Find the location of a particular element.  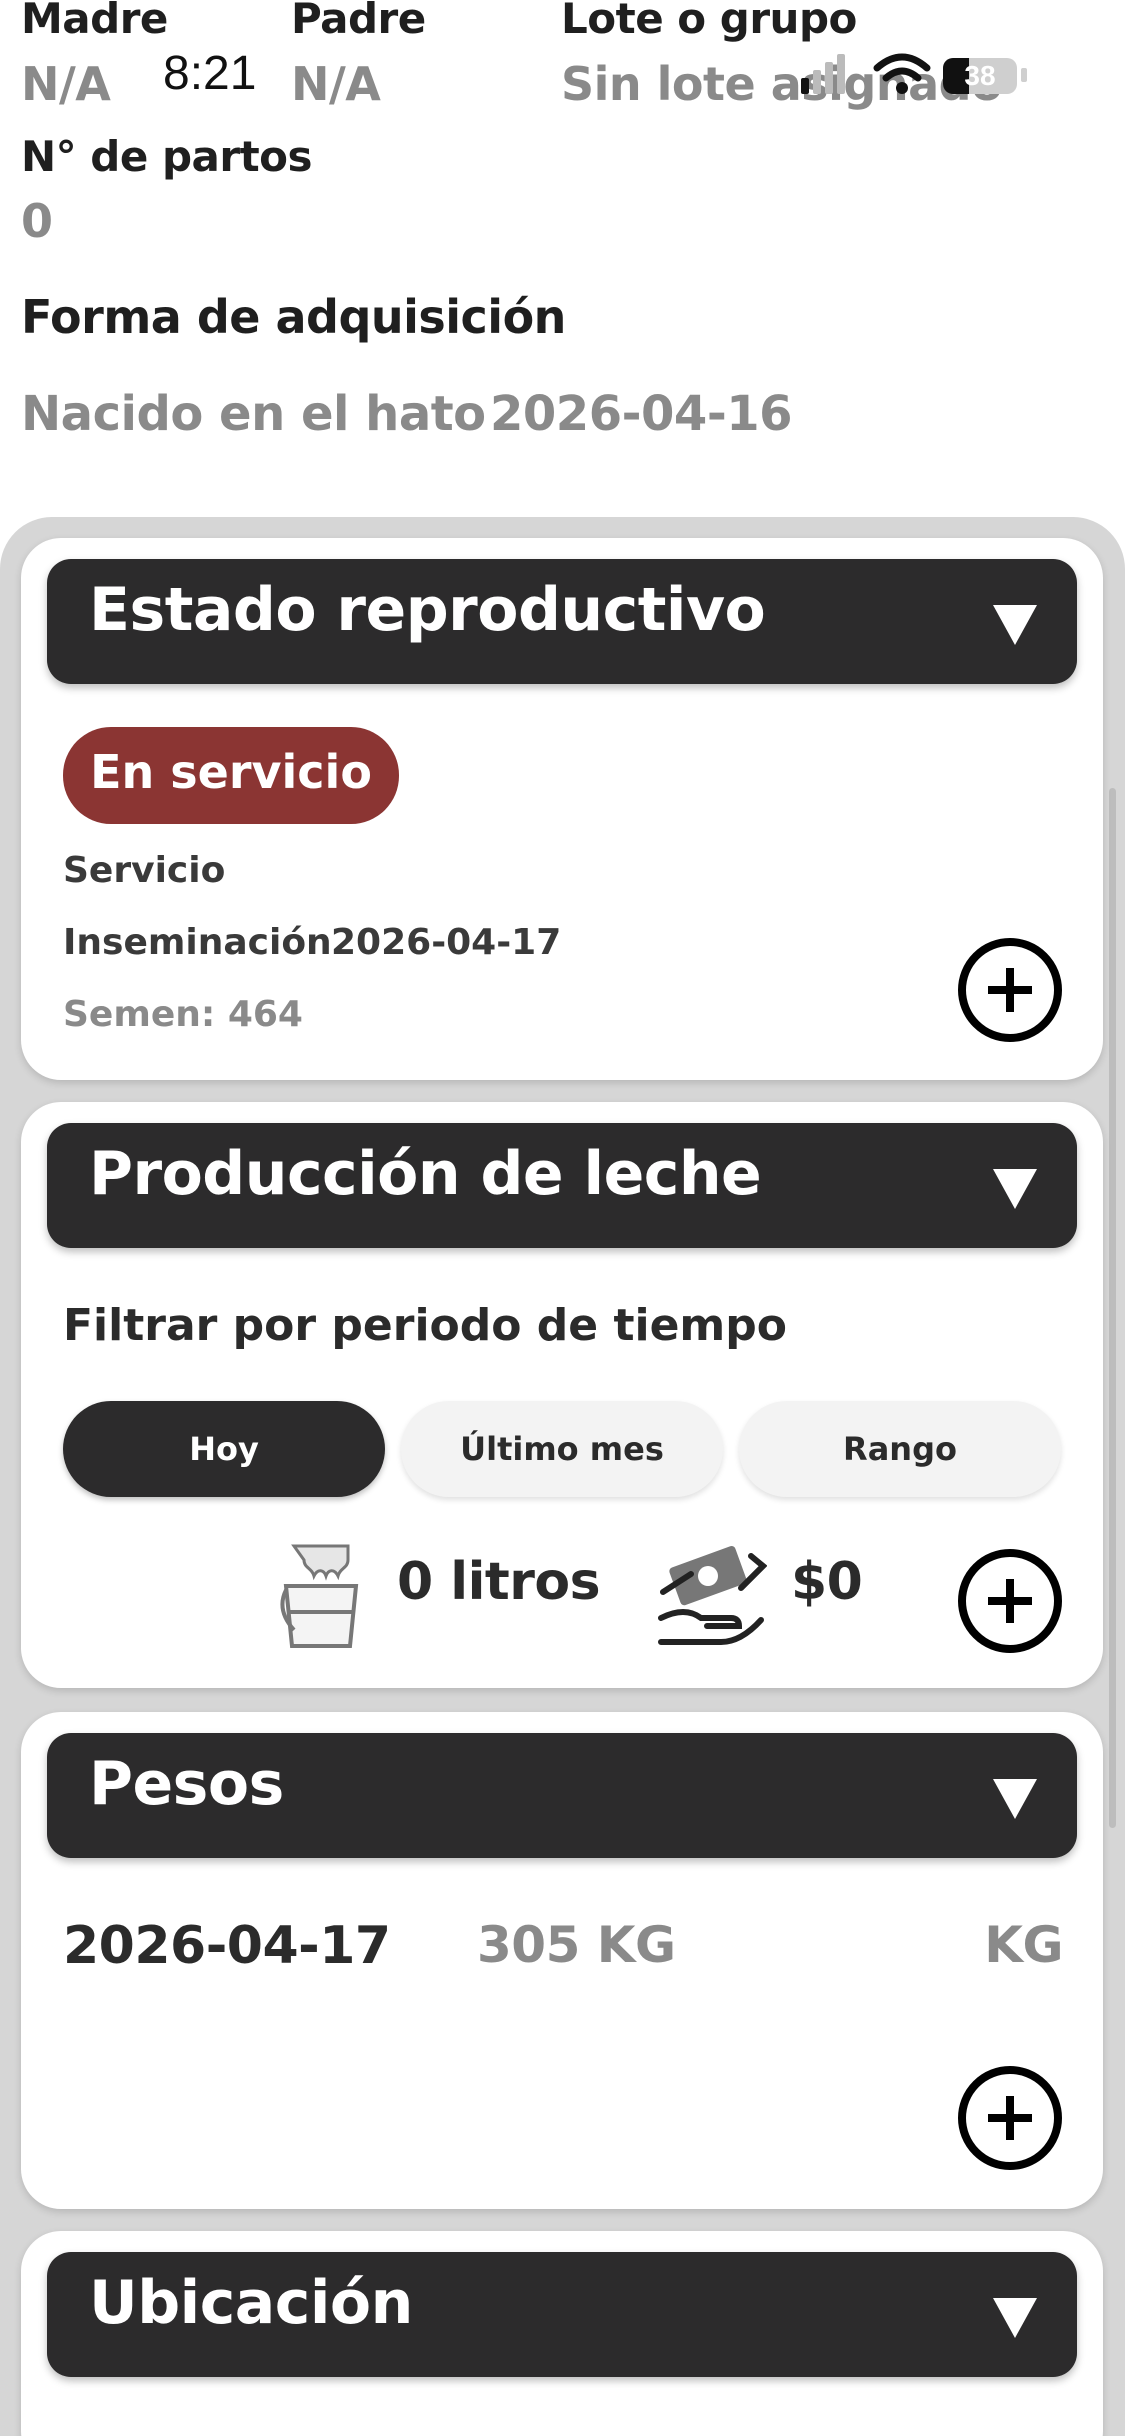

weights-title: Pesos is located at coordinates (186, 1784).